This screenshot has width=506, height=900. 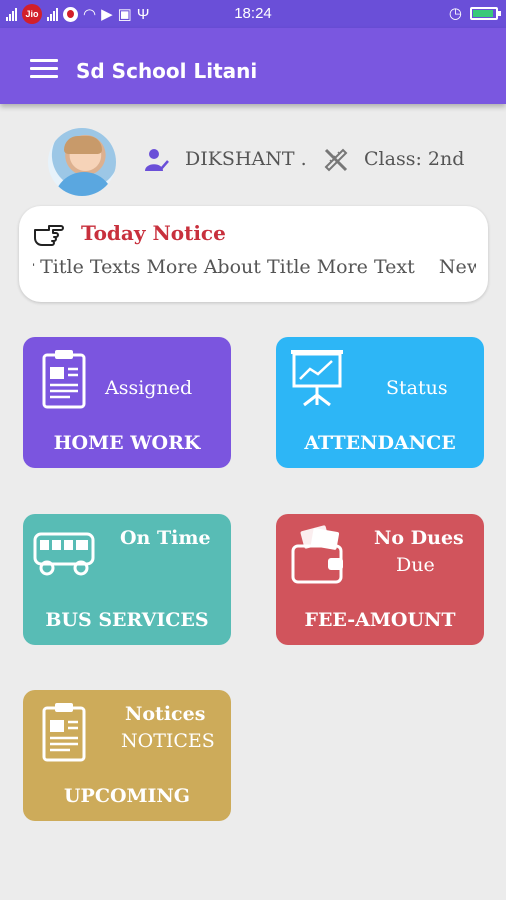 What do you see at coordinates (127, 796) in the screenshot?
I see `upcoming-label: UPCOMING` at bounding box center [127, 796].